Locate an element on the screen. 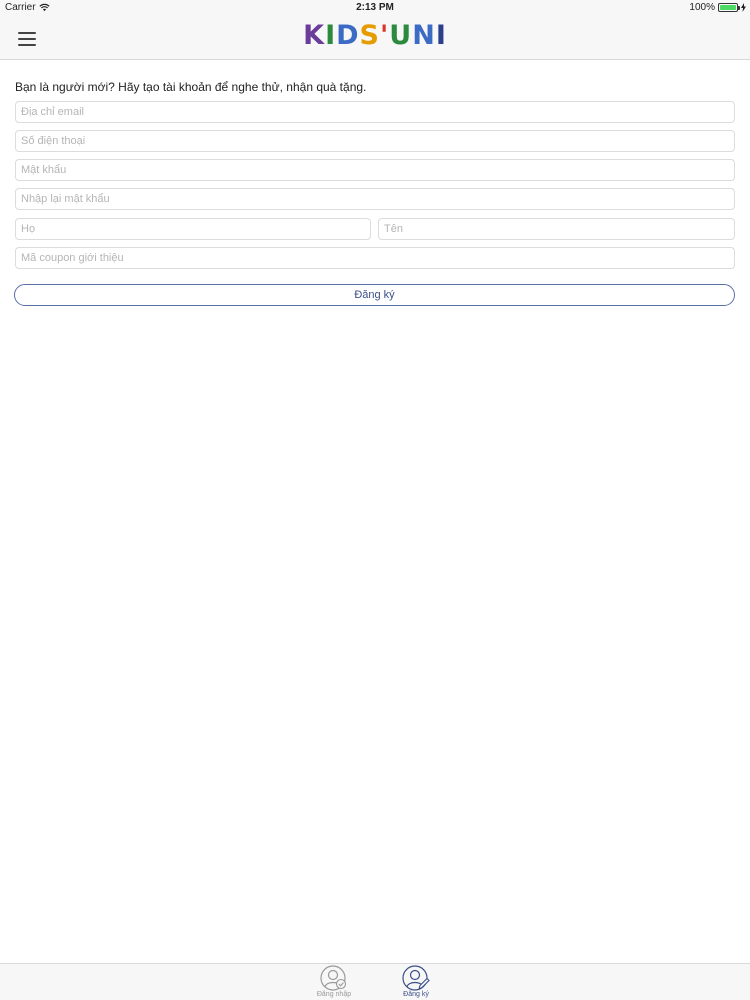 This screenshot has width=750, height=1000. register-button: Đăng ký is located at coordinates (374, 295).